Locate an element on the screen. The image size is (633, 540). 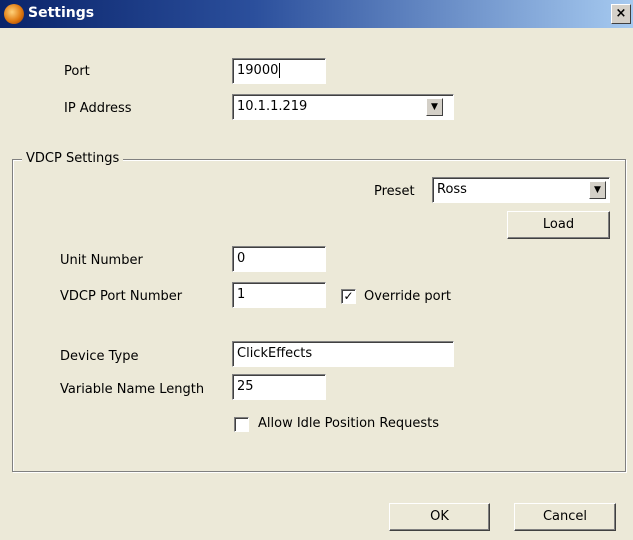
allow-idle-position-requests-checkbox is located at coordinates (241, 424).